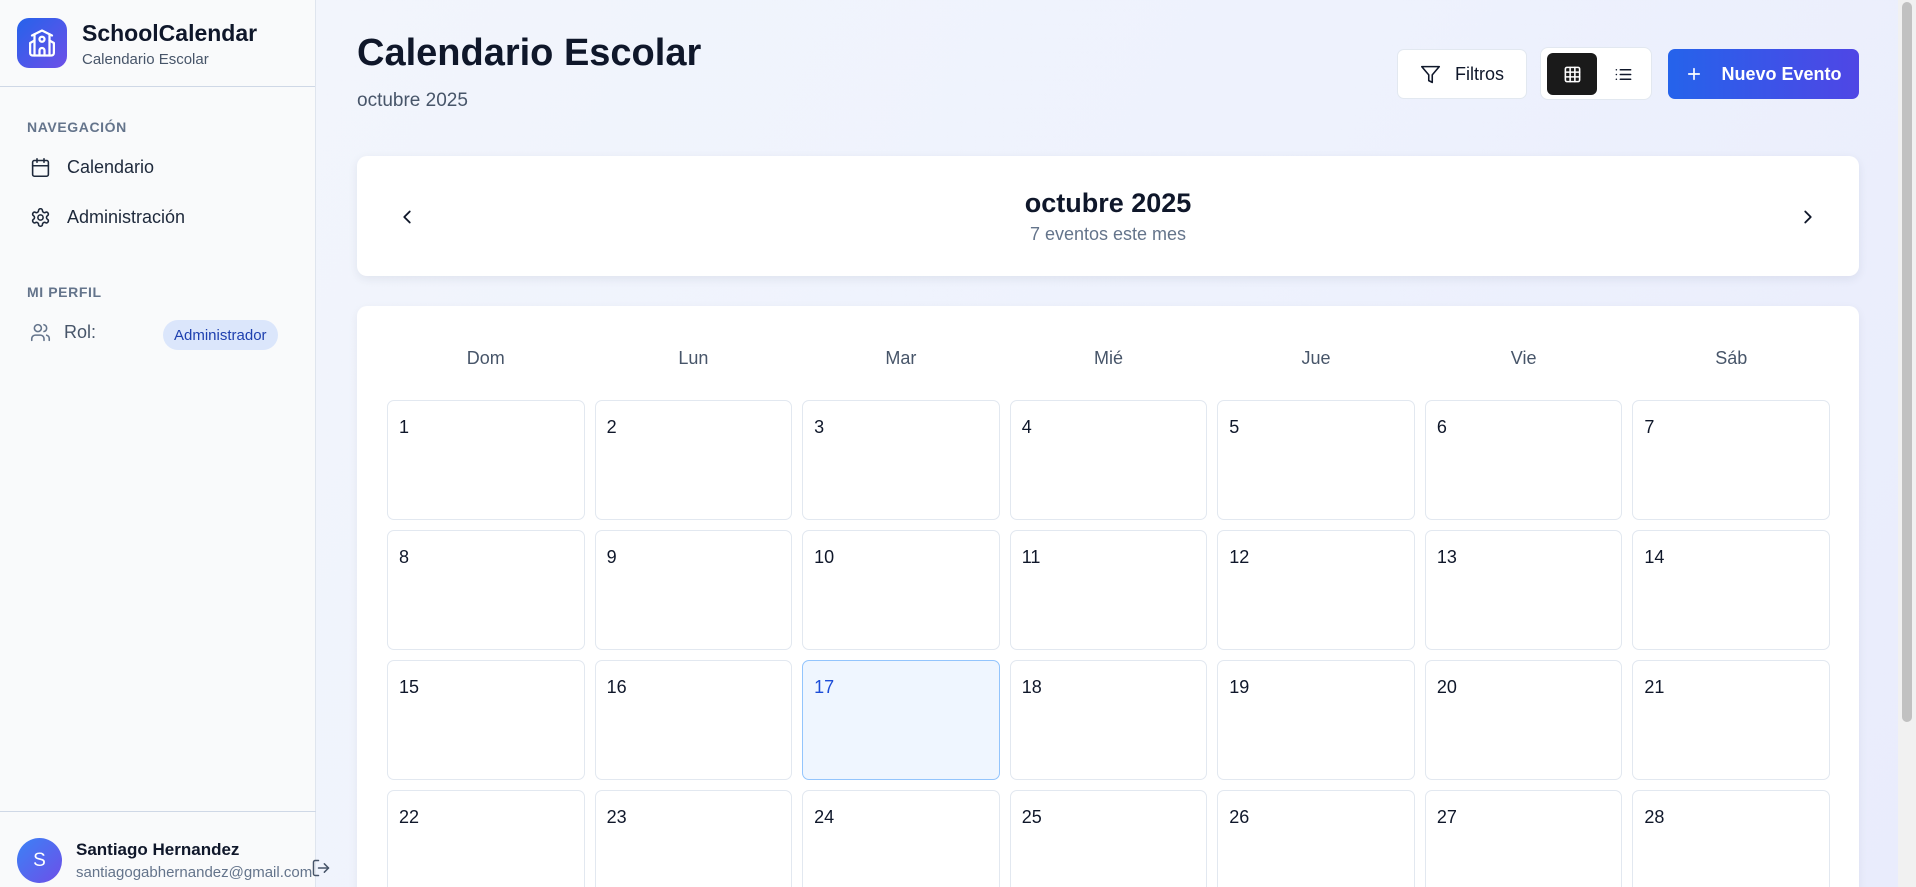 This screenshot has width=1916, height=887. What do you see at coordinates (40, 167) in the screenshot?
I see `calendar-icon` at bounding box center [40, 167].